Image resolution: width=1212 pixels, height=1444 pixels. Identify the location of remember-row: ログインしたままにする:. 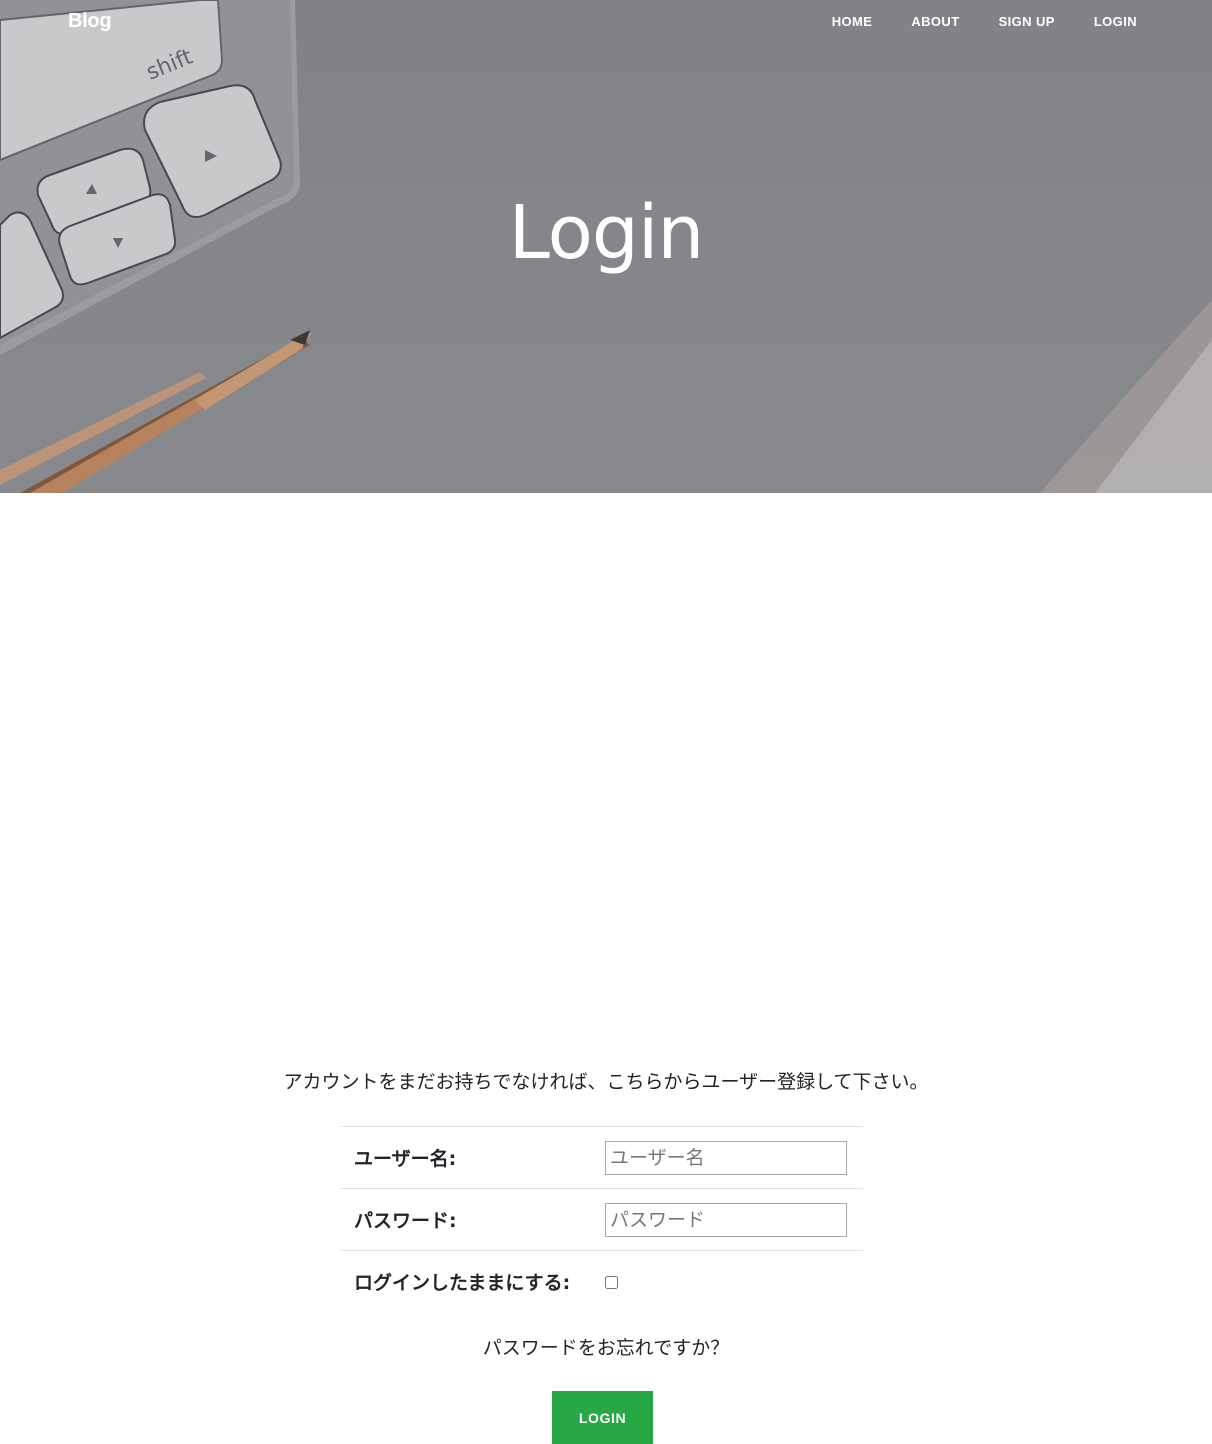
(602, 1281).